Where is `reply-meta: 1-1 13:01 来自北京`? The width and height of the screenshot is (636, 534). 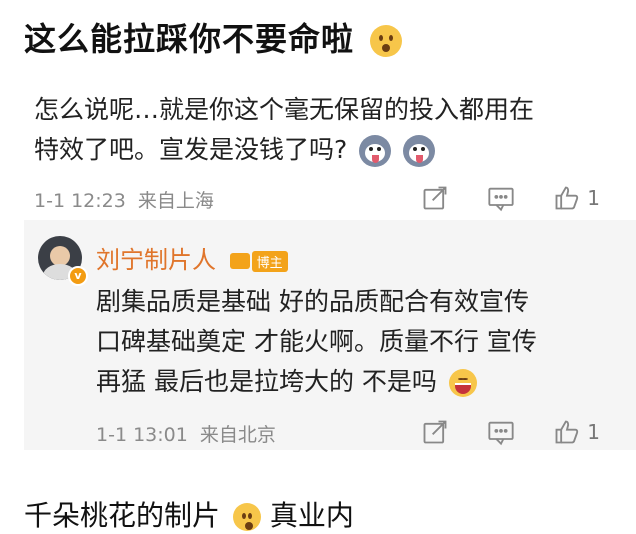
reply-meta: 1-1 13:01 来自北京 is located at coordinates (186, 433).